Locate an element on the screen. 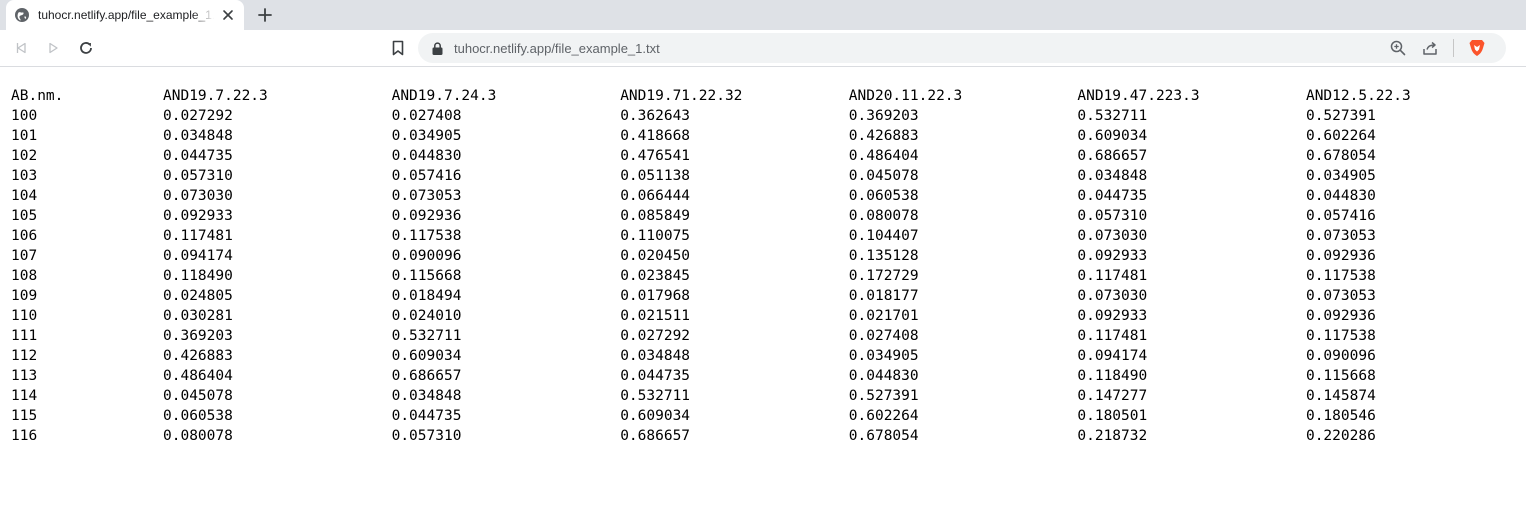  value-cell: 0.017968 is located at coordinates (655, 296).